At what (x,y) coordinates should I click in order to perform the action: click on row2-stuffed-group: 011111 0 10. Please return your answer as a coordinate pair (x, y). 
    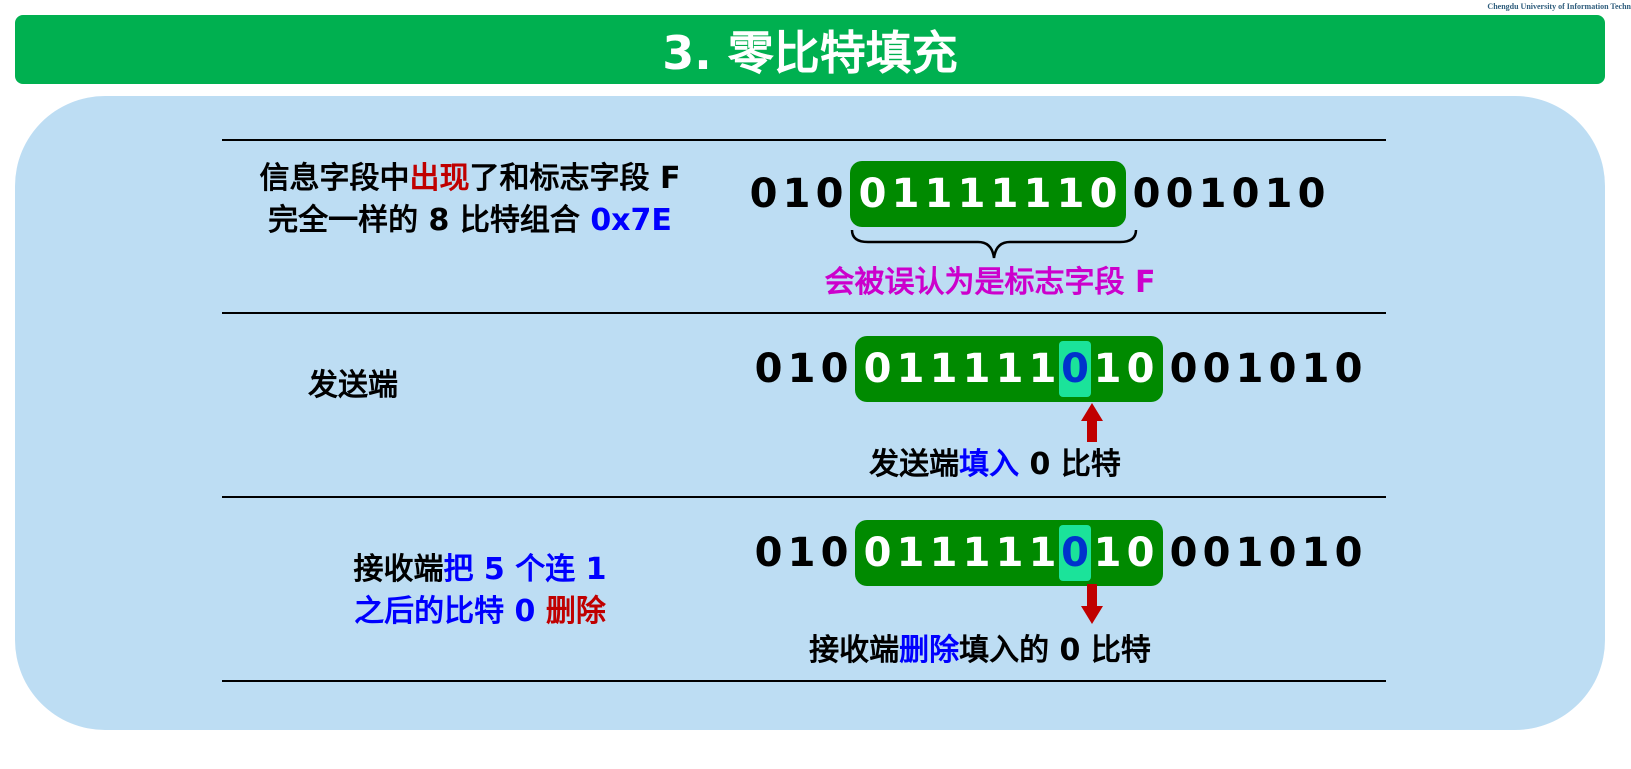
    Looking at the image, I should click on (1009, 369).